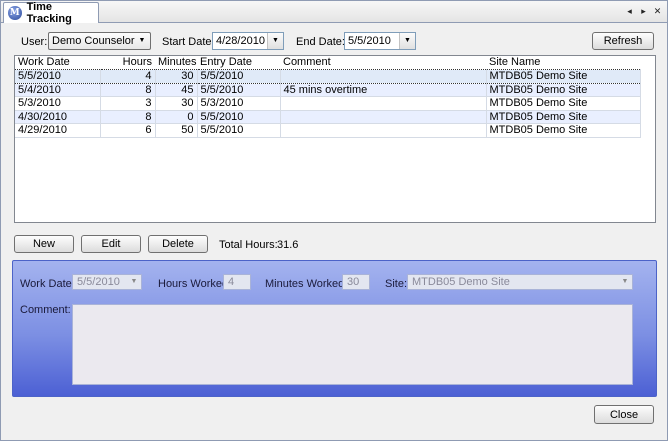 This screenshot has height=441, width=668. Describe the element at coordinates (93, 41) in the screenshot. I see `user-select-value: Demo Counselor` at that location.